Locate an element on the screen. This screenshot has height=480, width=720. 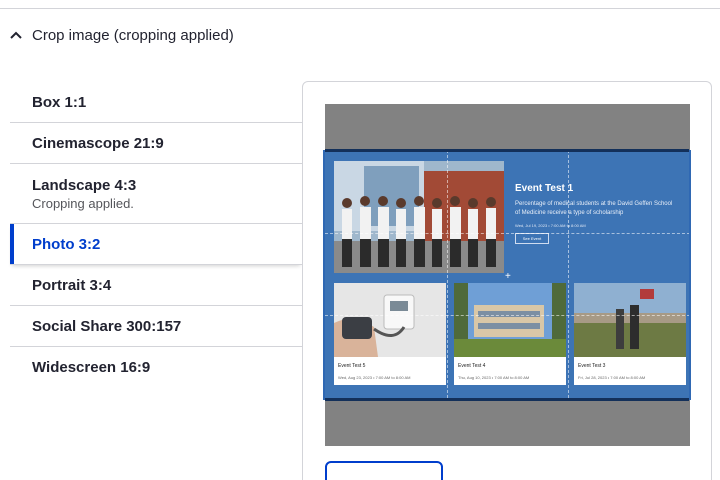
tab-cinemascope-21-9: Cinemascope 21:9 is located at coordinates (156, 143).